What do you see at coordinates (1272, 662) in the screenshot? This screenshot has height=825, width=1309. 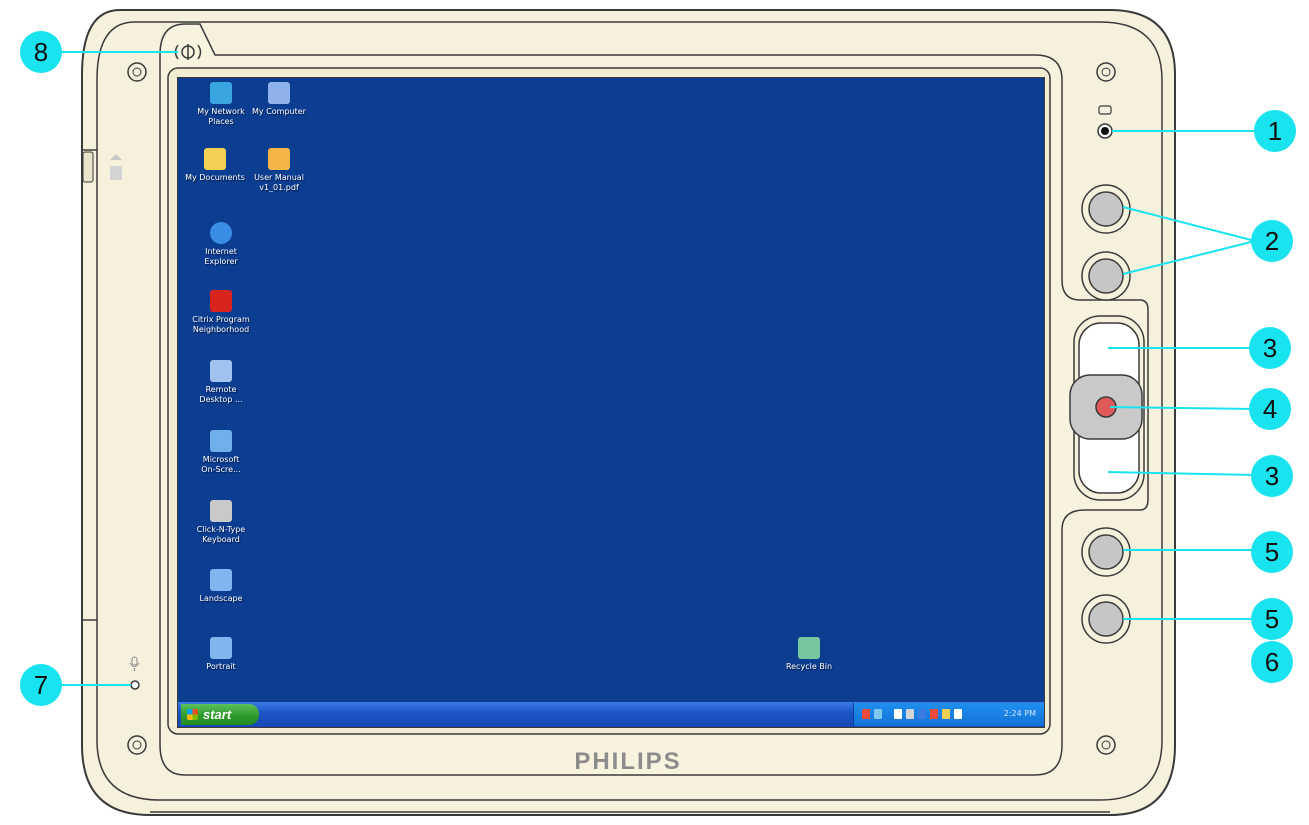 I see `callout-6: 6` at bounding box center [1272, 662].